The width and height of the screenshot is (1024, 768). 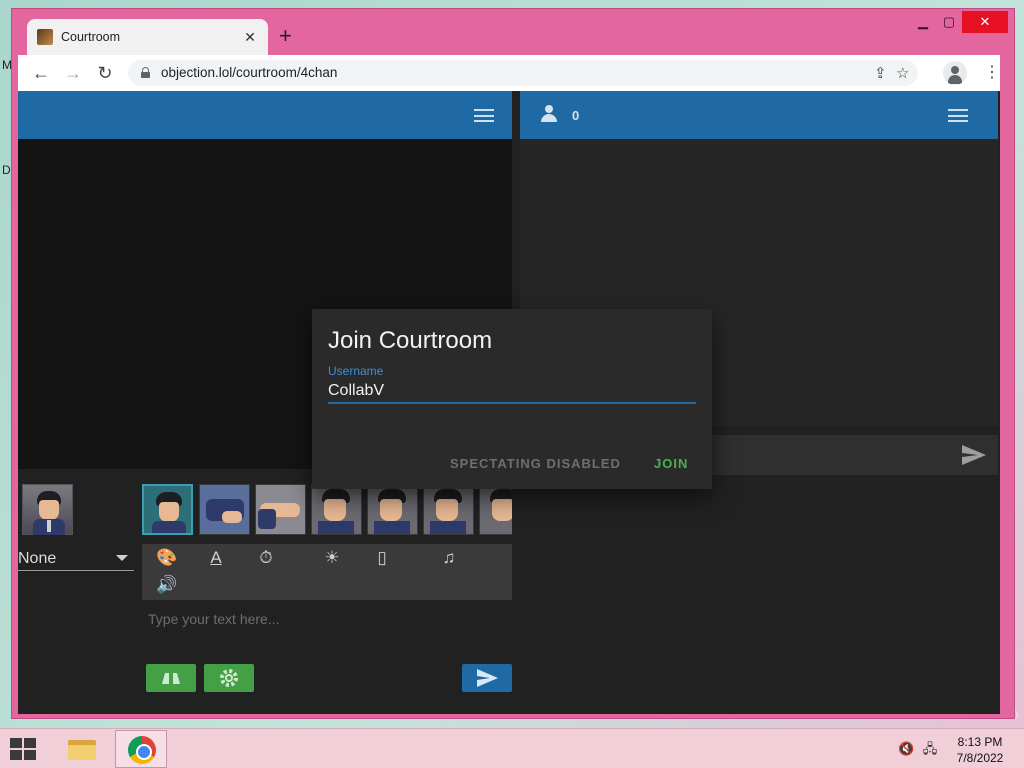 I want to click on chrome-icon, so click(x=142, y=750).